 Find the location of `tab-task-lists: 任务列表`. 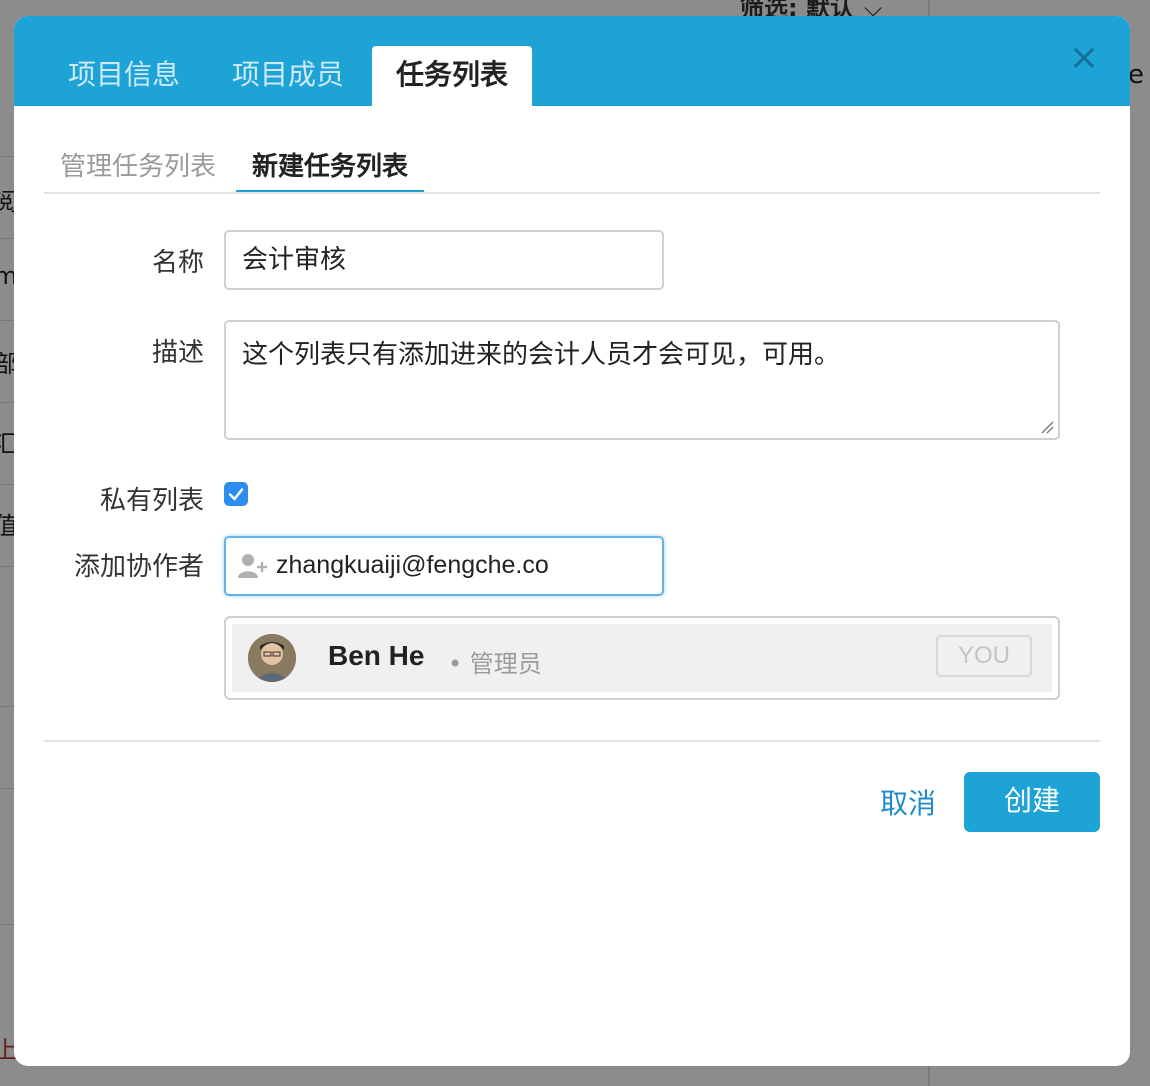

tab-task-lists: 任务列表 is located at coordinates (452, 76).